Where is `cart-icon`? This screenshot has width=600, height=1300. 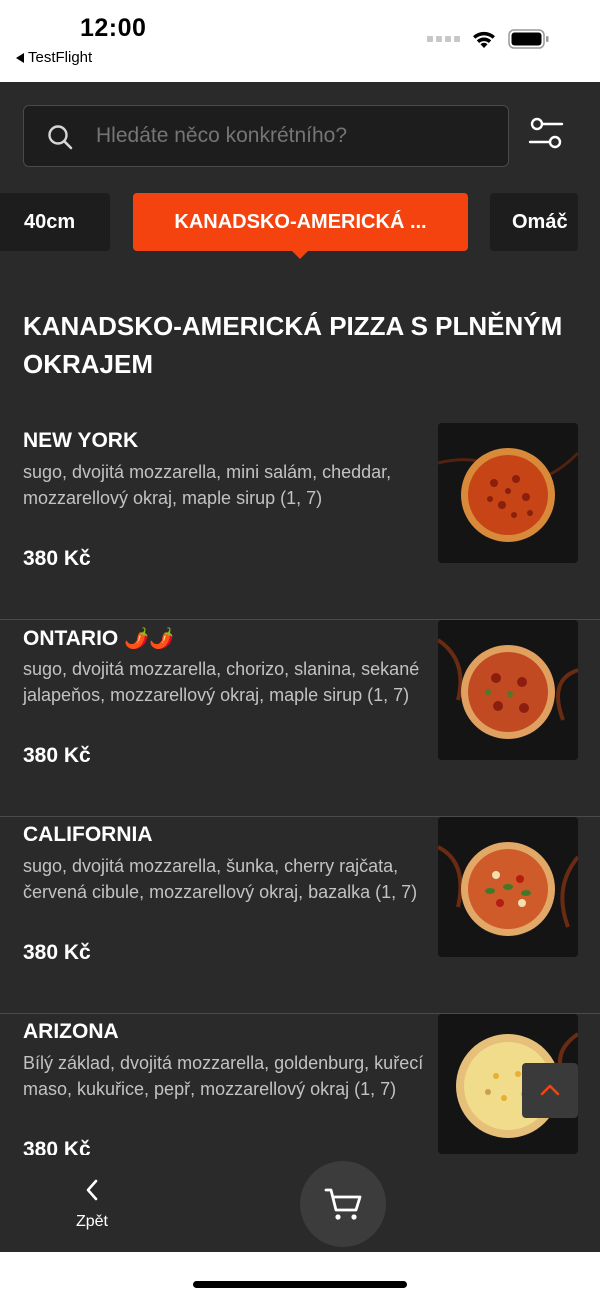
cart-icon is located at coordinates (343, 1204).